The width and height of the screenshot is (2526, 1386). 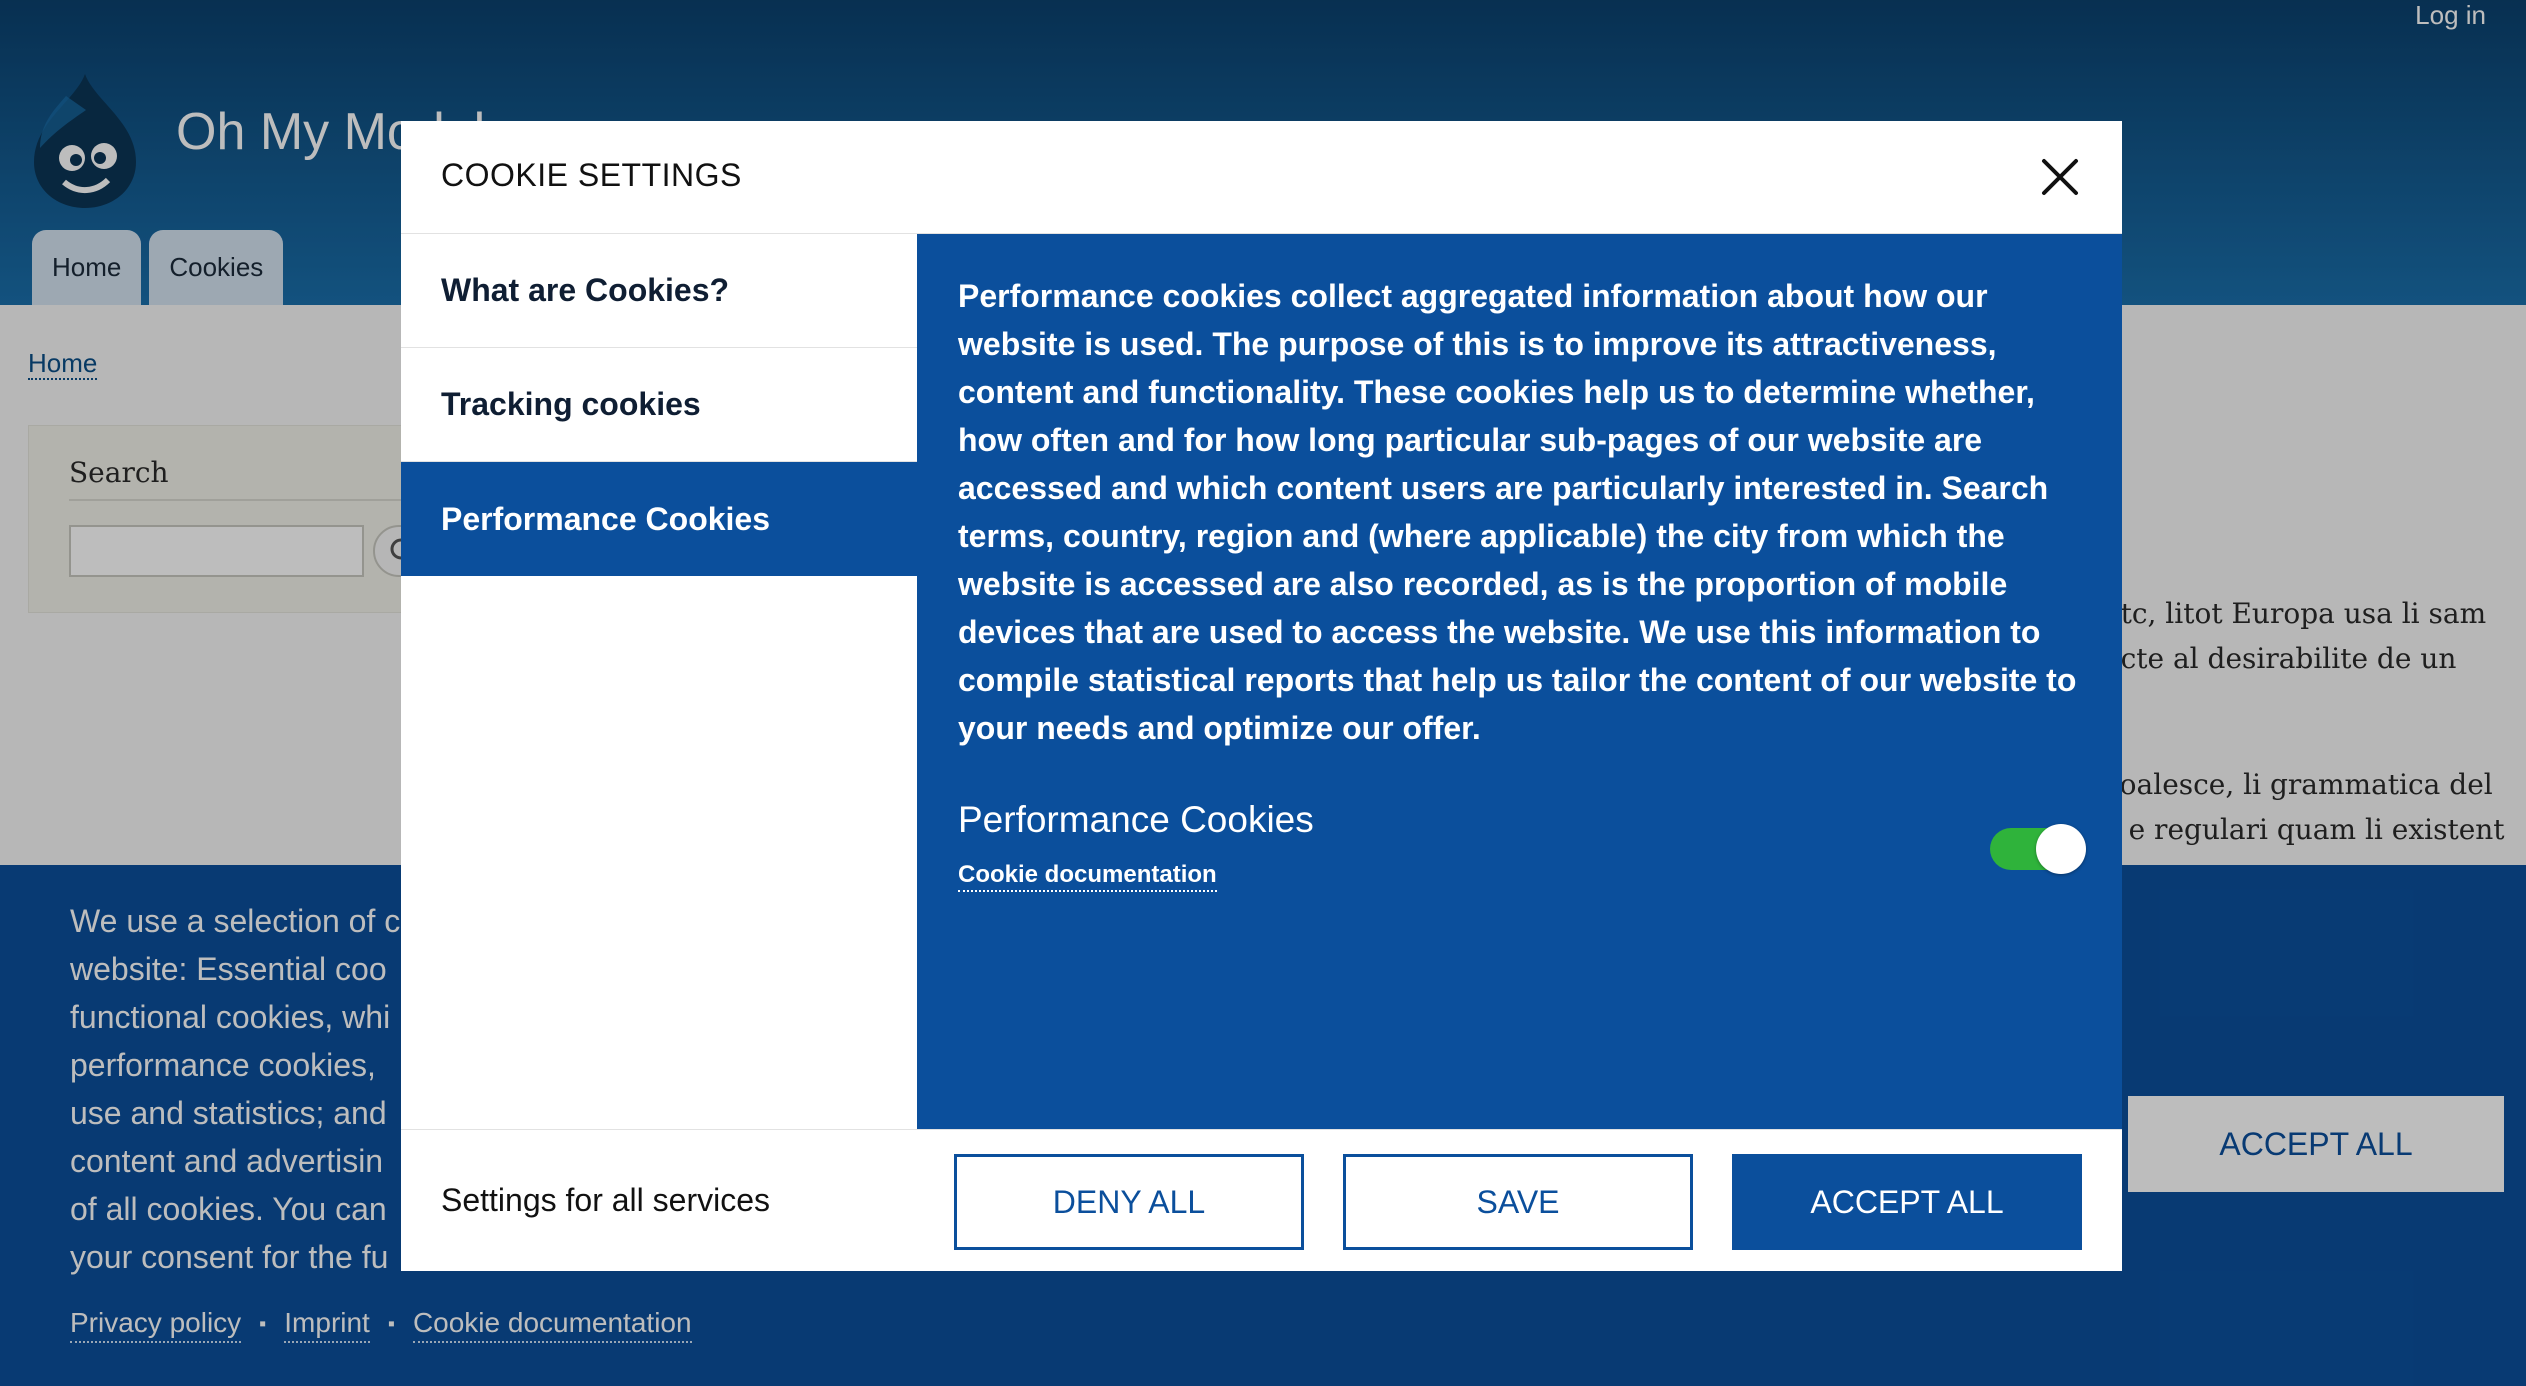 What do you see at coordinates (591, 175) in the screenshot?
I see `modal-title: COOKIE SETTINGS` at bounding box center [591, 175].